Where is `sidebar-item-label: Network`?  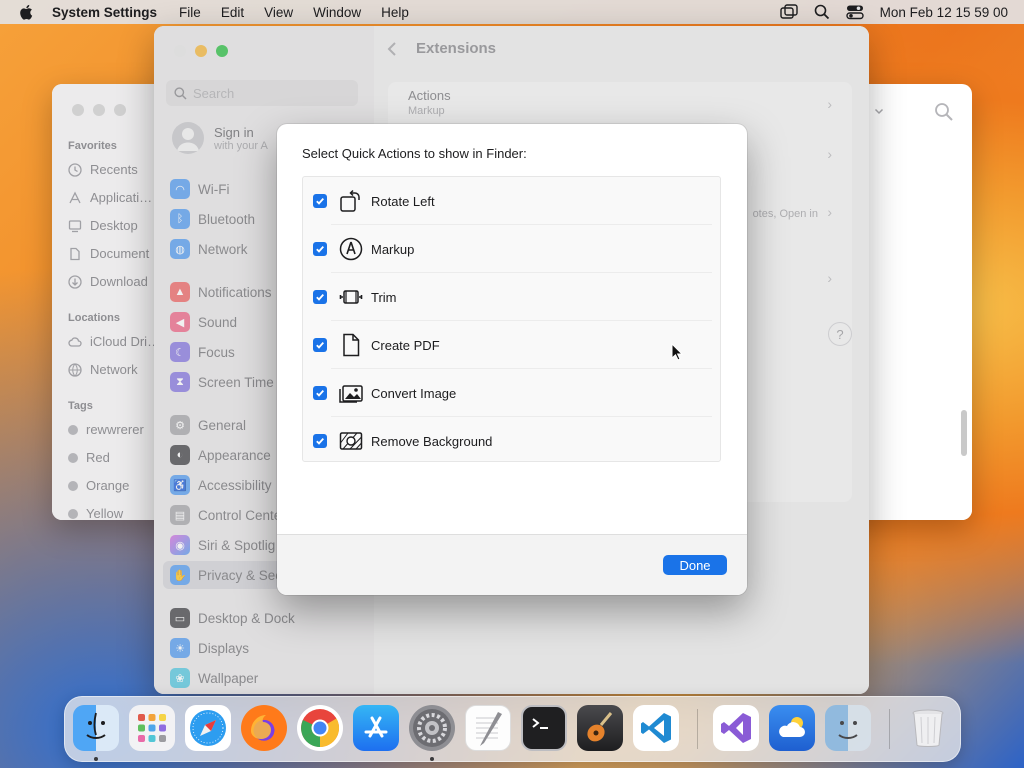
sidebar-item-label: Network is located at coordinates (114, 369).